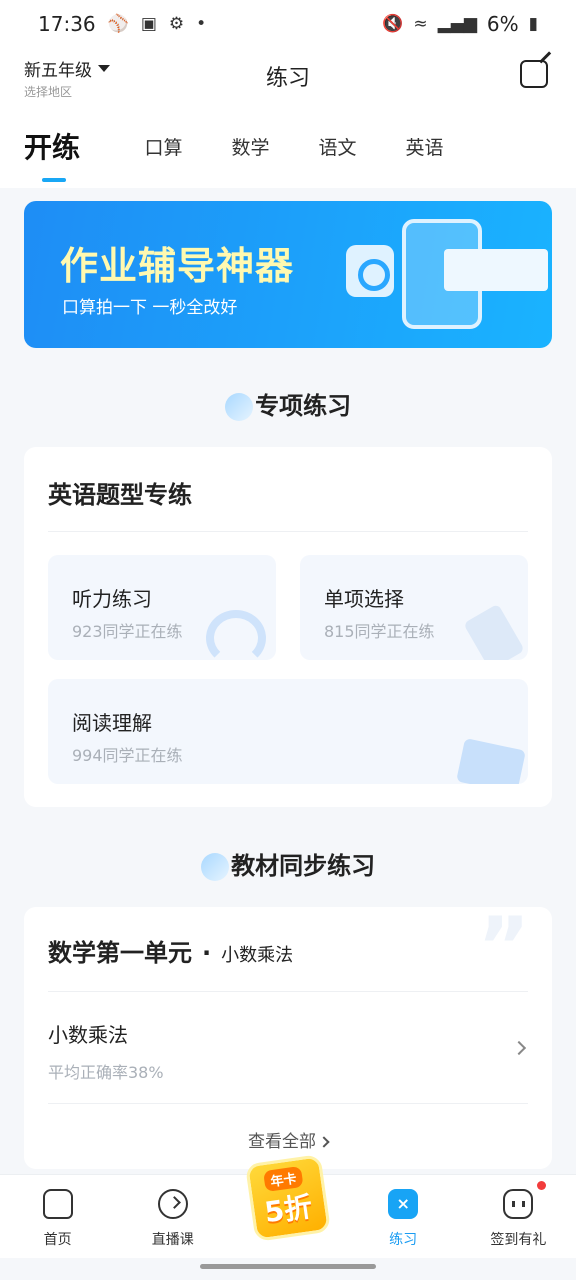 The width and height of the screenshot is (576, 1280). What do you see at coordinates (364, 599) in the screenshot?
I see `tile-name: 单项选择` at bounding box center [364, 599].